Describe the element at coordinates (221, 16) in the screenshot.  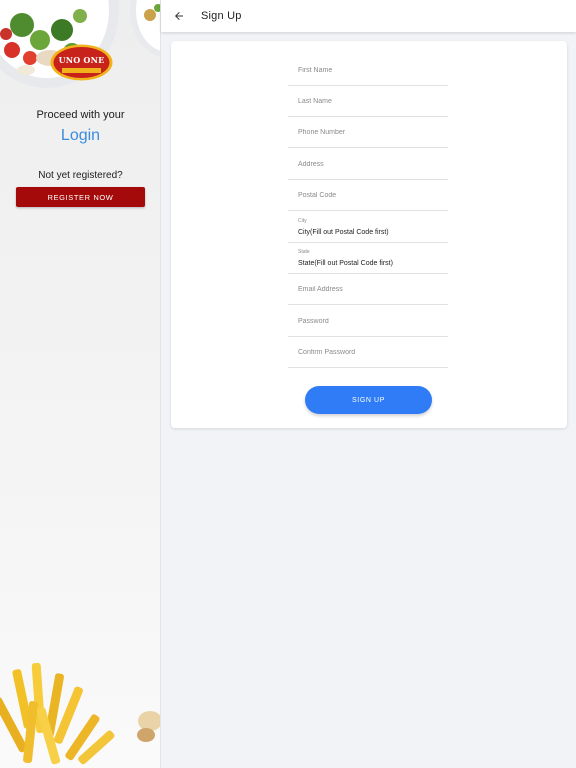
I see `page-title: Sign Up` at that location.